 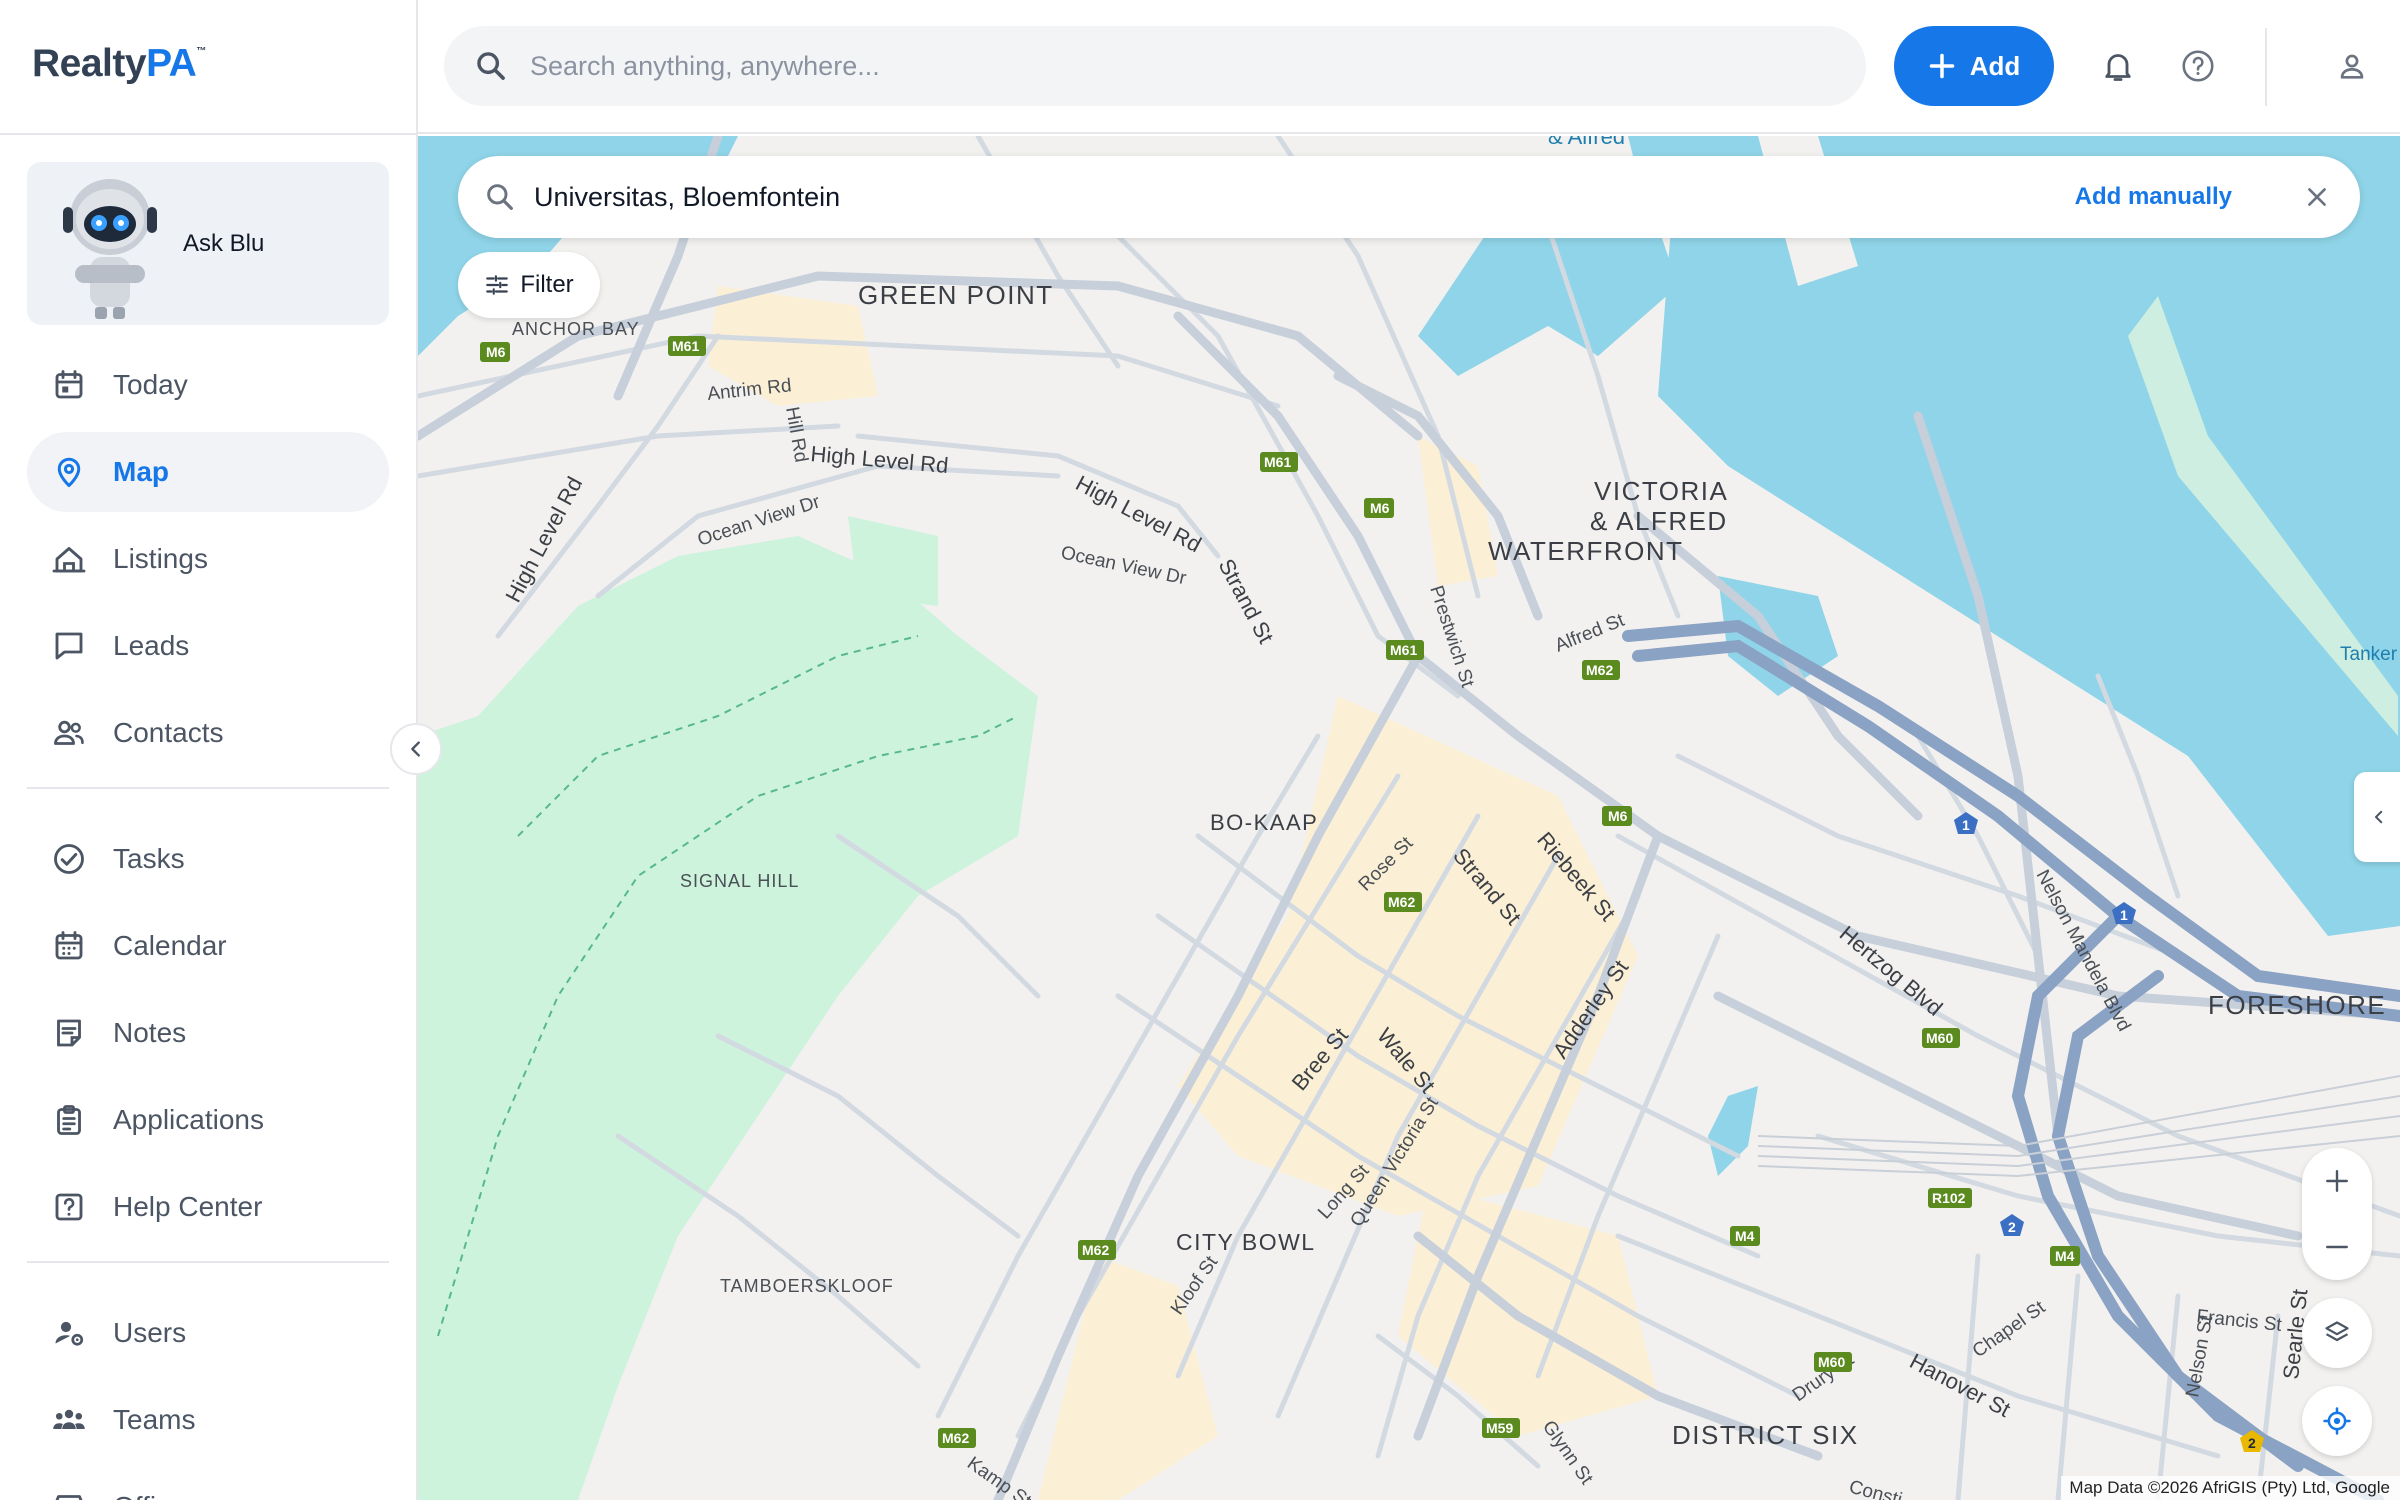 What do you see at coordinates (69, 733) in the screenshot?
I see `contacts-icon` at bounding box center [69, 733].